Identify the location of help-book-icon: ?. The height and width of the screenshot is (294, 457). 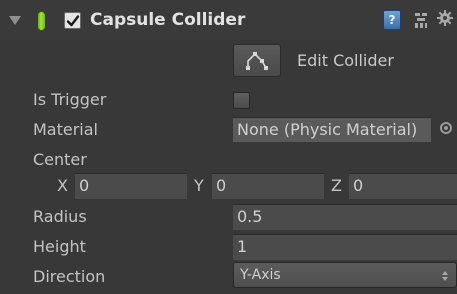
(392, 20).